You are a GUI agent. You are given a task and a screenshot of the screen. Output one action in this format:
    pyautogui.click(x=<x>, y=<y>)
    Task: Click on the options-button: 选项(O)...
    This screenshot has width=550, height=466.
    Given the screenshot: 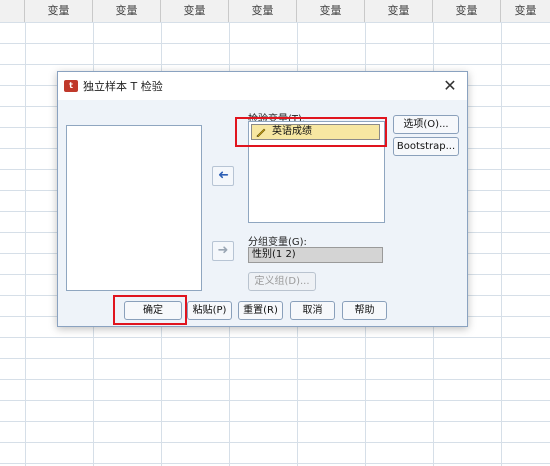 What is the action you would take?
    pyautogui.click(x=426, y=124)
    